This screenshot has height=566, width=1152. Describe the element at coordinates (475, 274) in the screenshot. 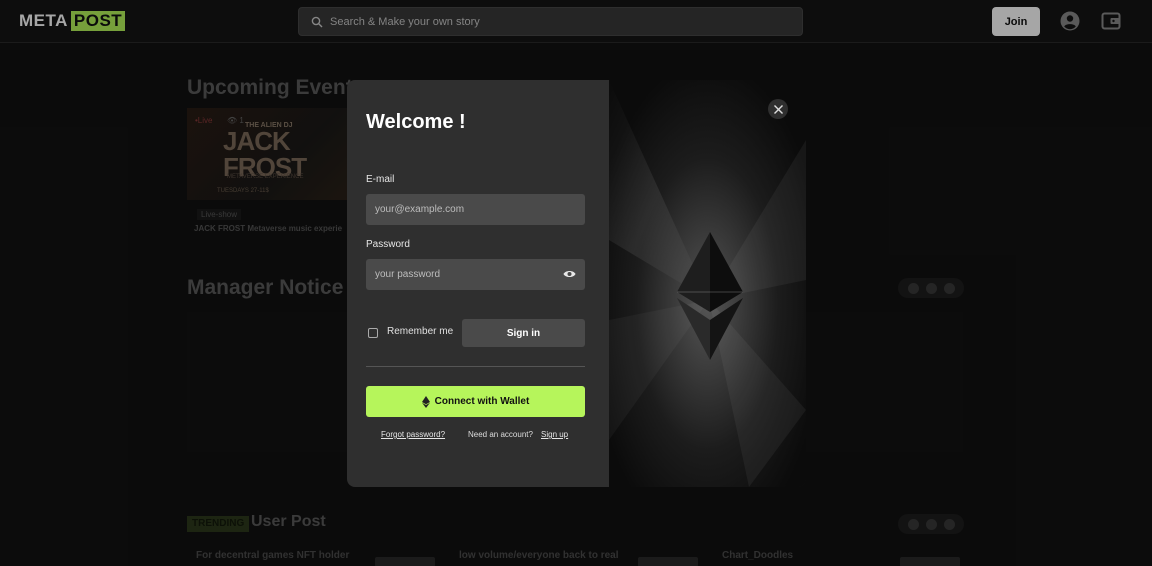

I see `password-field` at that location.